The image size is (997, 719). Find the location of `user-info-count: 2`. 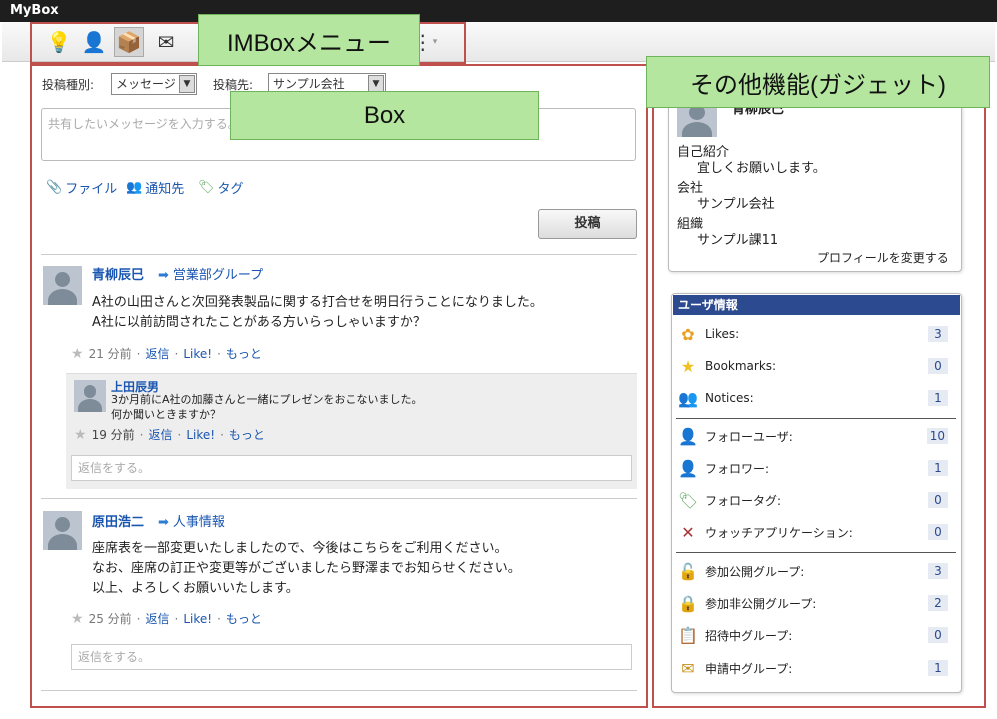

user-info-count: 2 is located at coordinates (938, 603).